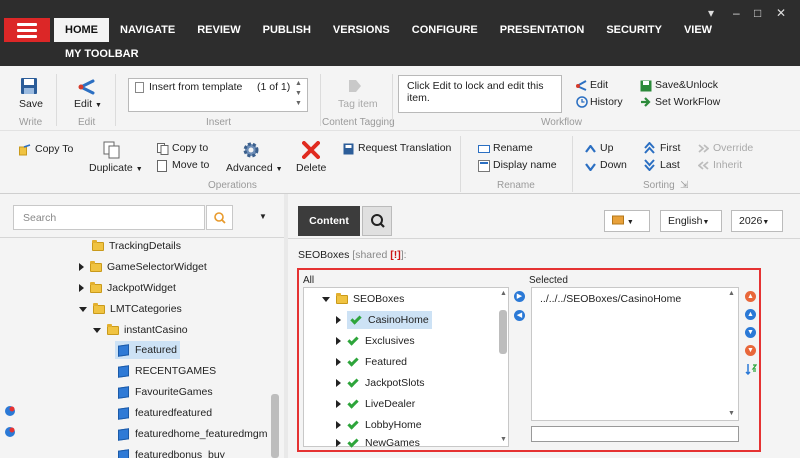  I want to click on close-button: ✕, so click(781, 13).